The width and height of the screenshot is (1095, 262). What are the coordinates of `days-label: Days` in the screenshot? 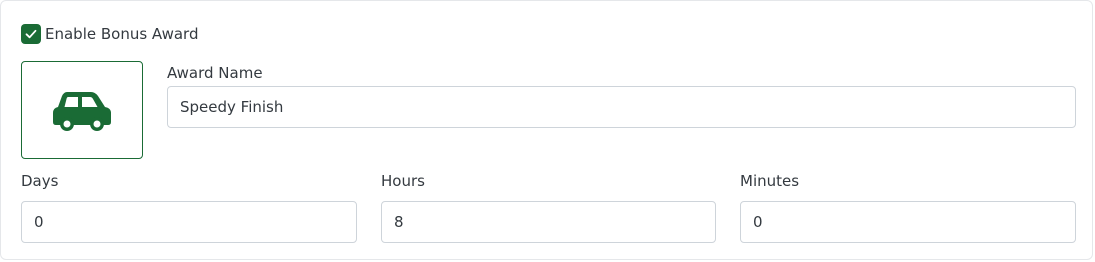 It's located at (40, 181).